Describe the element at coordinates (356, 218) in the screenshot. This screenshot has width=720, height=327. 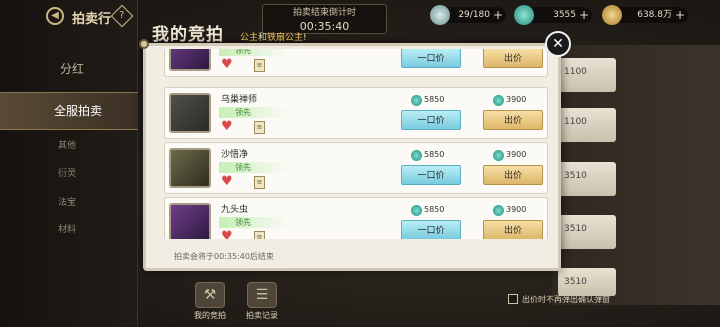
I see `list-item: 九头虫 领先 ♥ ≡ 5850 3900 一口价 出价` at that location.